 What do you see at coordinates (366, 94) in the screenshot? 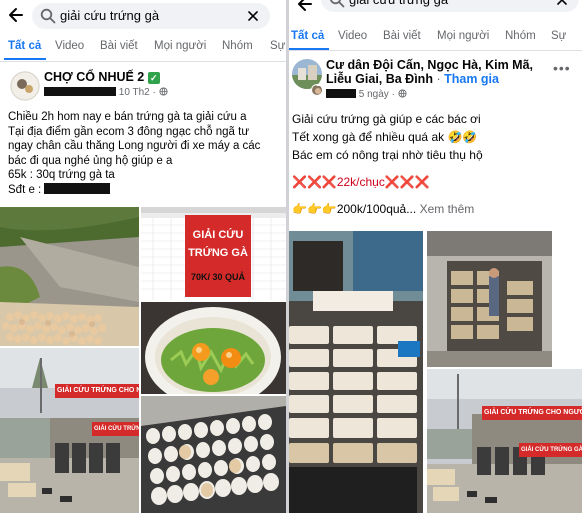
I see `post-meta: 5 ngày ·` at bounding box center [366, 94].